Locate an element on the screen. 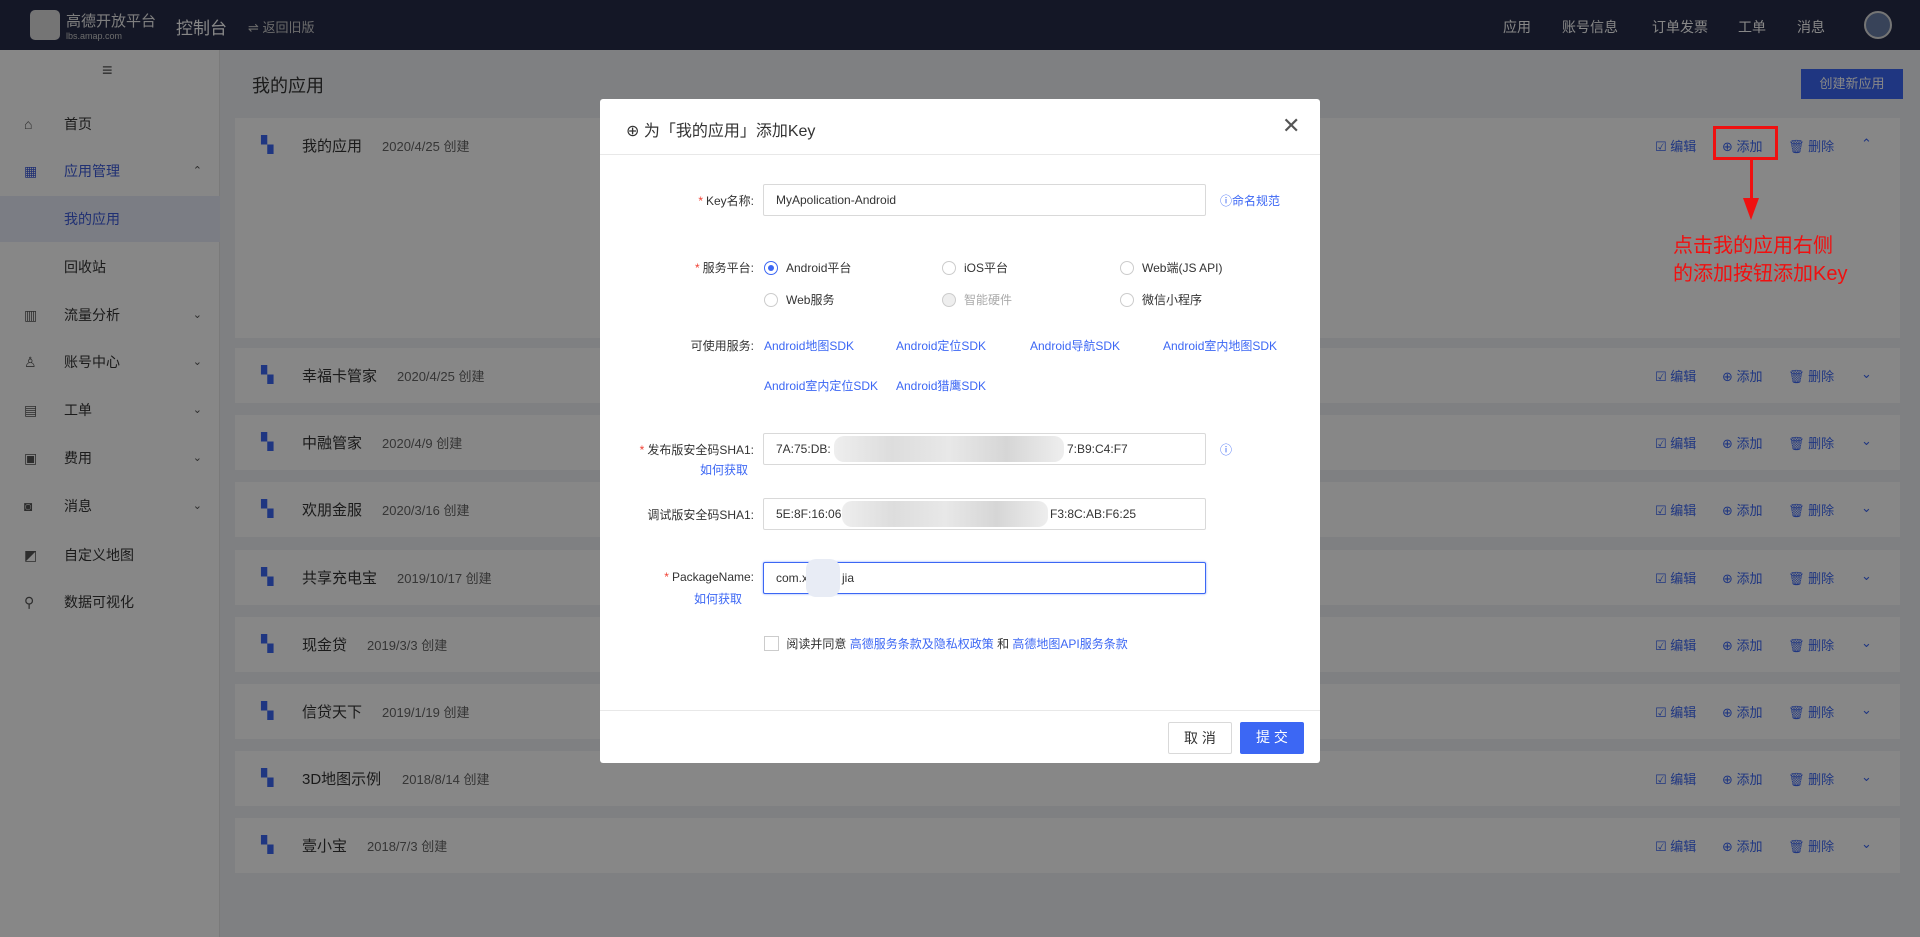  service-link: Android地图SDK is located at coordinates (809, 345).